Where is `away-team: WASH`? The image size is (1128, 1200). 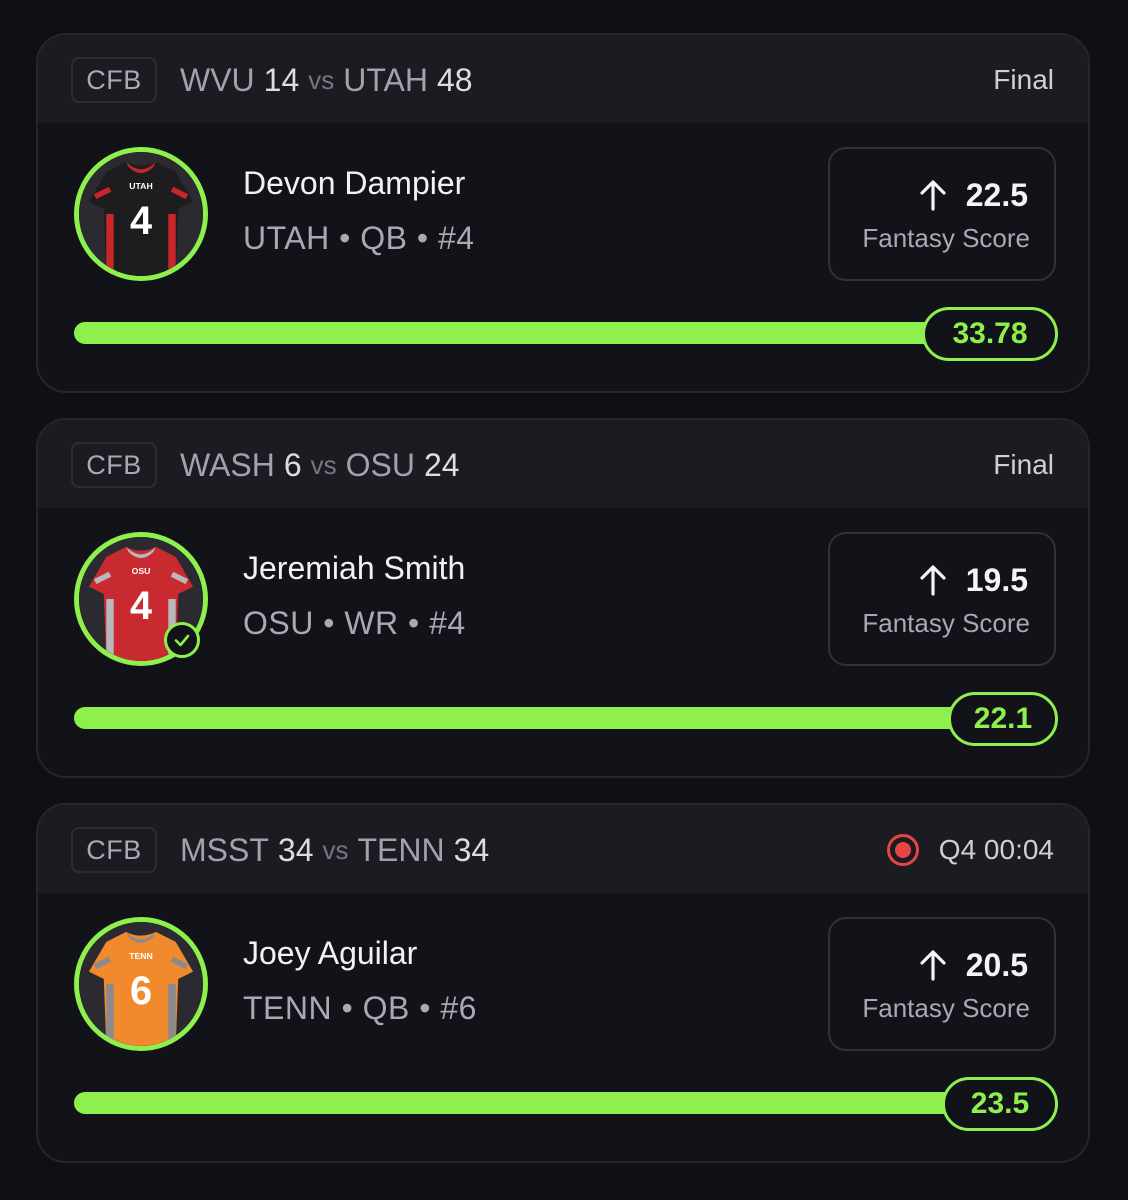 away-team: WASH is located at coordinates (227, 464).